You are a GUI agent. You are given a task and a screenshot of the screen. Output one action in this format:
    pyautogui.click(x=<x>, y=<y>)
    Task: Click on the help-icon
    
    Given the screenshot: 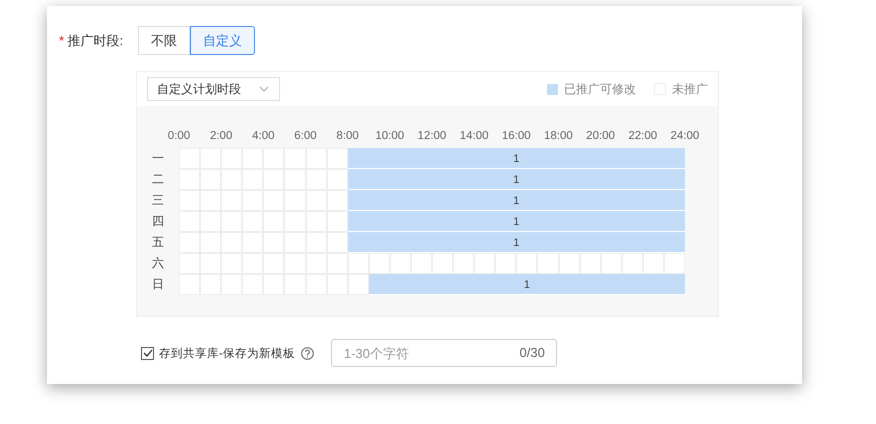 What is the action you would take?
    pyautogui.click(x=307, y=353)
    